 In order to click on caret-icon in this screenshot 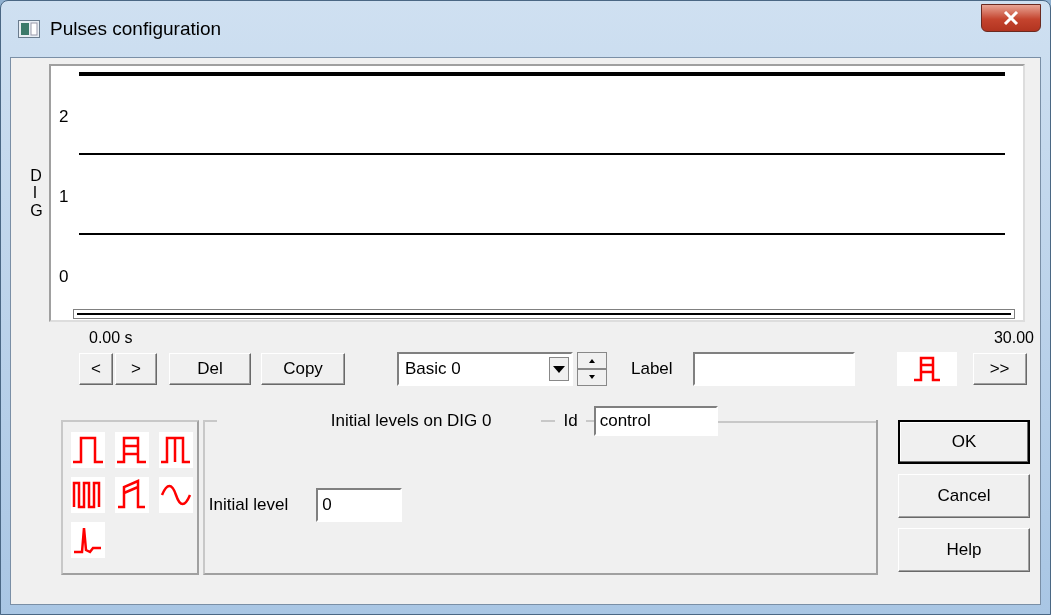, I will do `click(559, 369)`.